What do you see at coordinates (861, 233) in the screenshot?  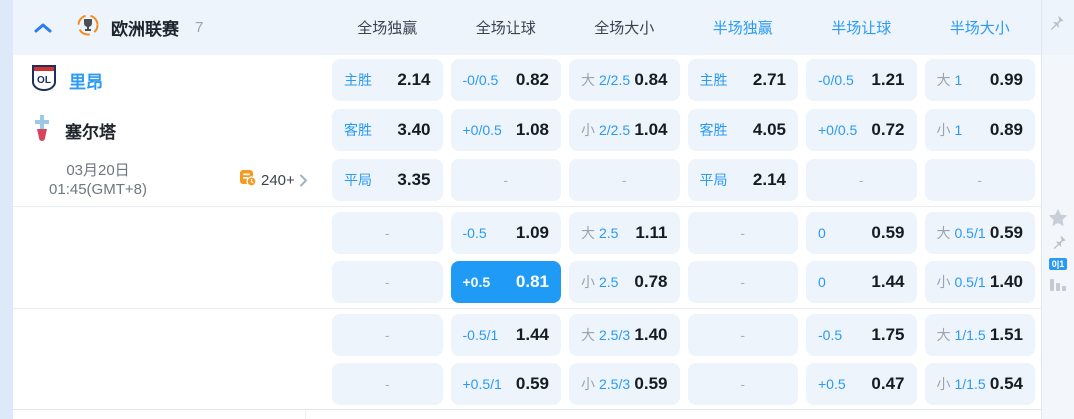 I see `odds-cell: 0 0.59` at bounding box center [861, 233].